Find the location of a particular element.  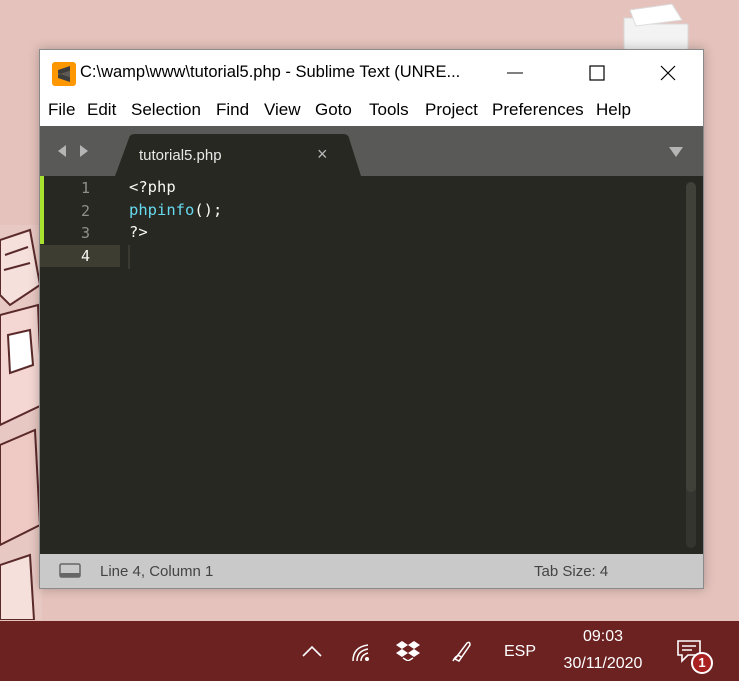

tab-tutorial5: tutorial5.php × is located at coordinates (238, 155).